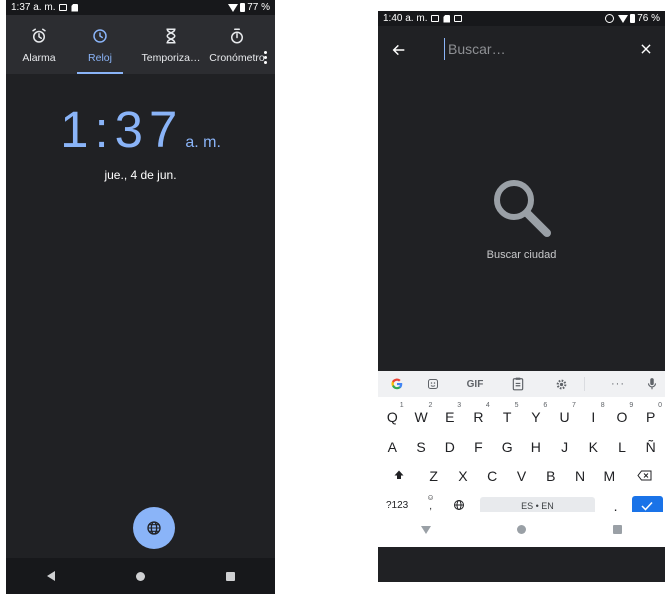 Image resolution: width=665 pixels, height=594 pixels. I want to click on key-r: R4, so click(478, 416).